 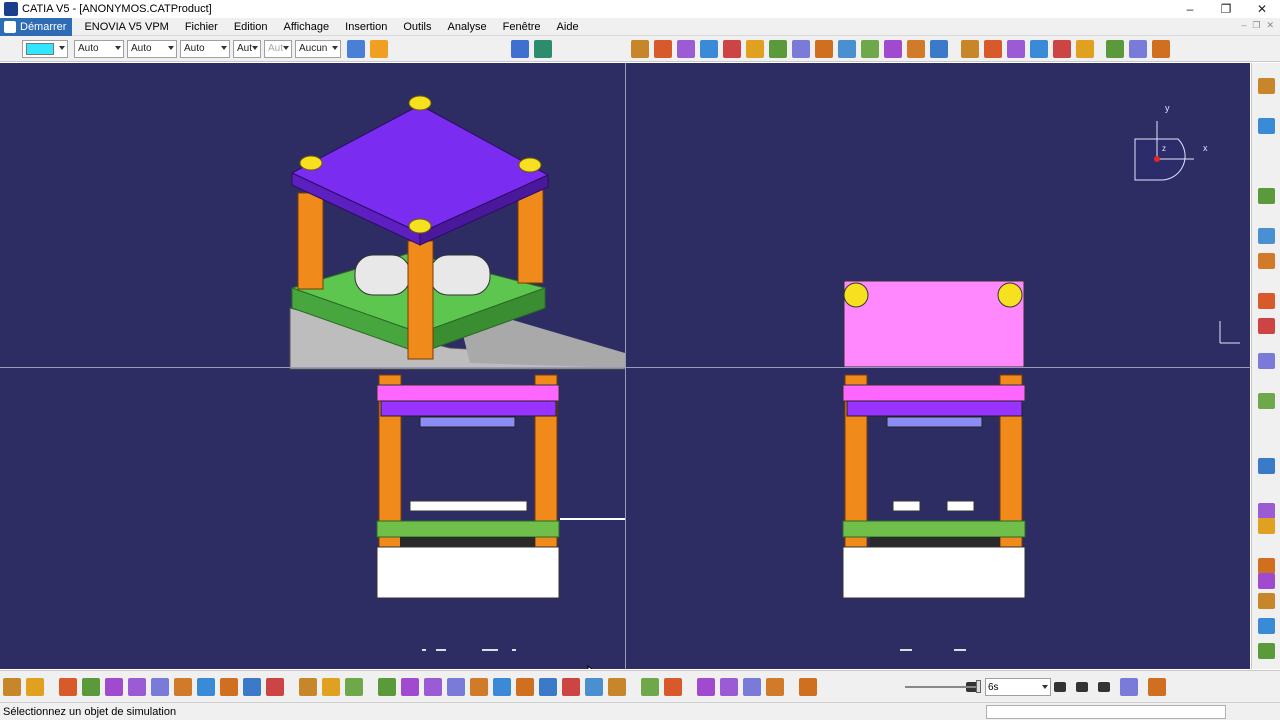 What do you see at coordinates (247, 48) in the screenshot?
I see `point-type-select: Aut` at bounding box center [247, 48].